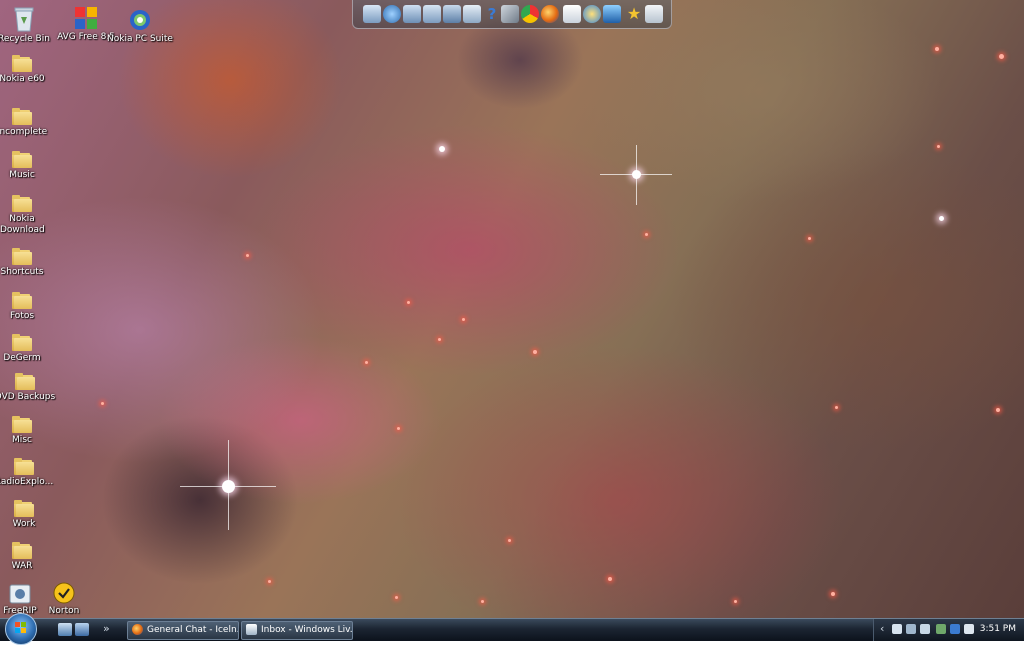 The height and width of the screenshot is (645, 1024). I want to click on tray-volume-icon, so click(911, 629).